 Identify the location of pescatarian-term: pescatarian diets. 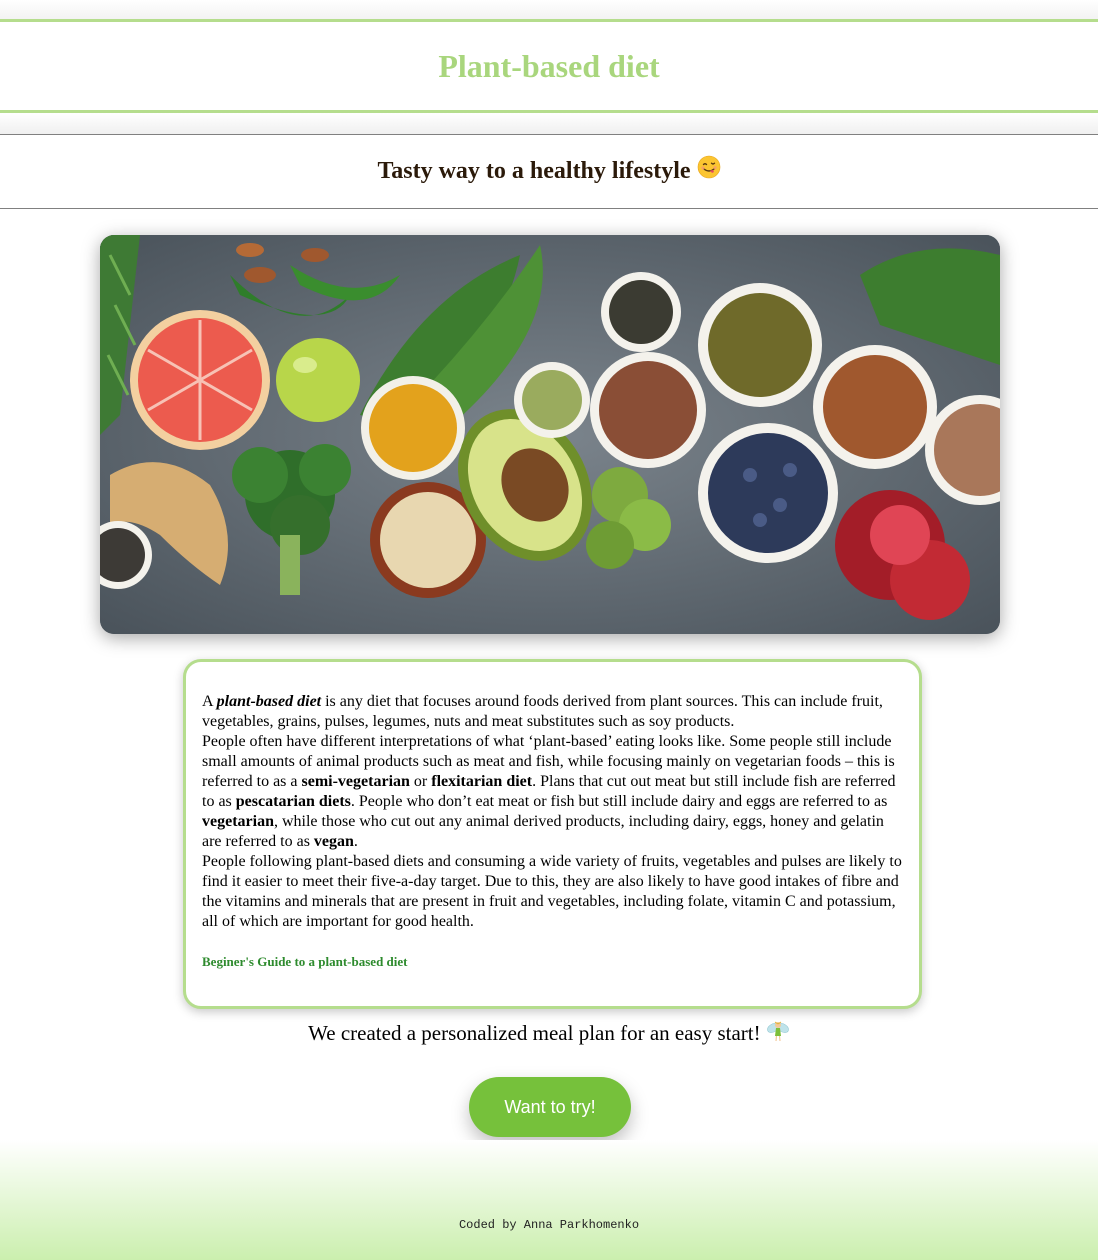
(293, 801).